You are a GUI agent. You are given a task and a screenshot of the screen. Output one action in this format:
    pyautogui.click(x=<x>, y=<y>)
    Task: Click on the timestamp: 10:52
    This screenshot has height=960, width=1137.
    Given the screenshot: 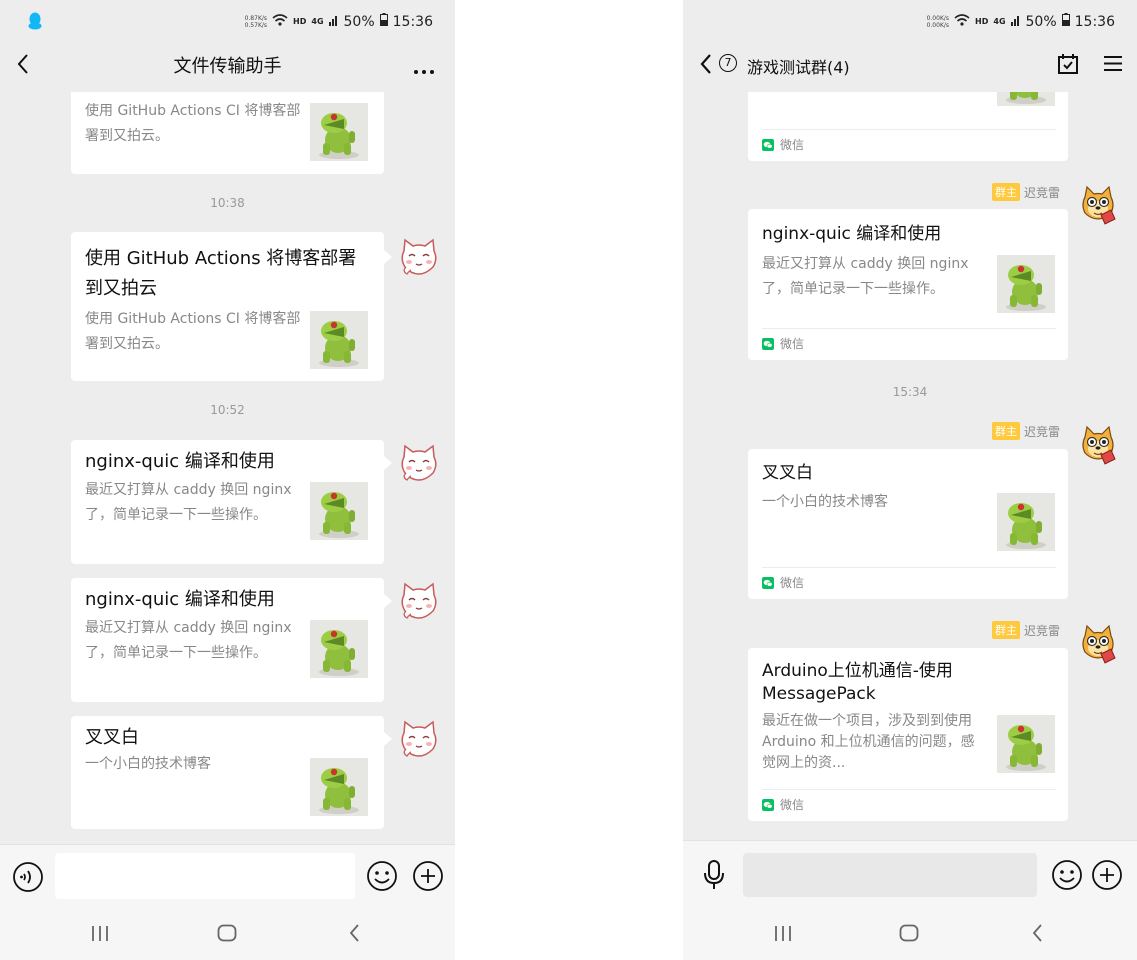 What is the action you would take?
    pyautogui.click(x=227, y=410)
    